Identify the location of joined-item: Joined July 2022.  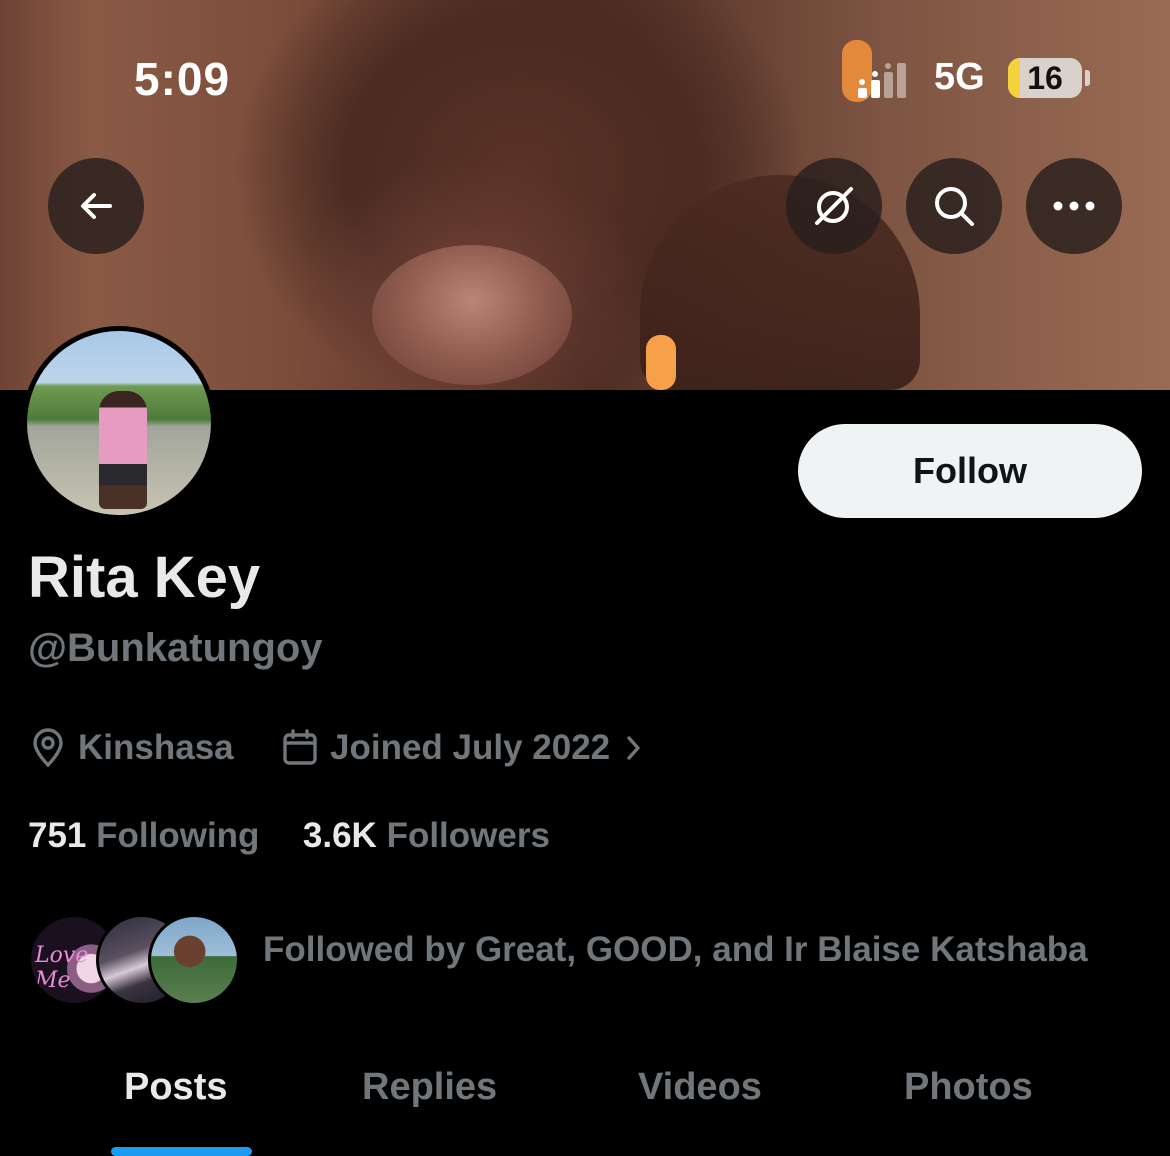
(463, 748).